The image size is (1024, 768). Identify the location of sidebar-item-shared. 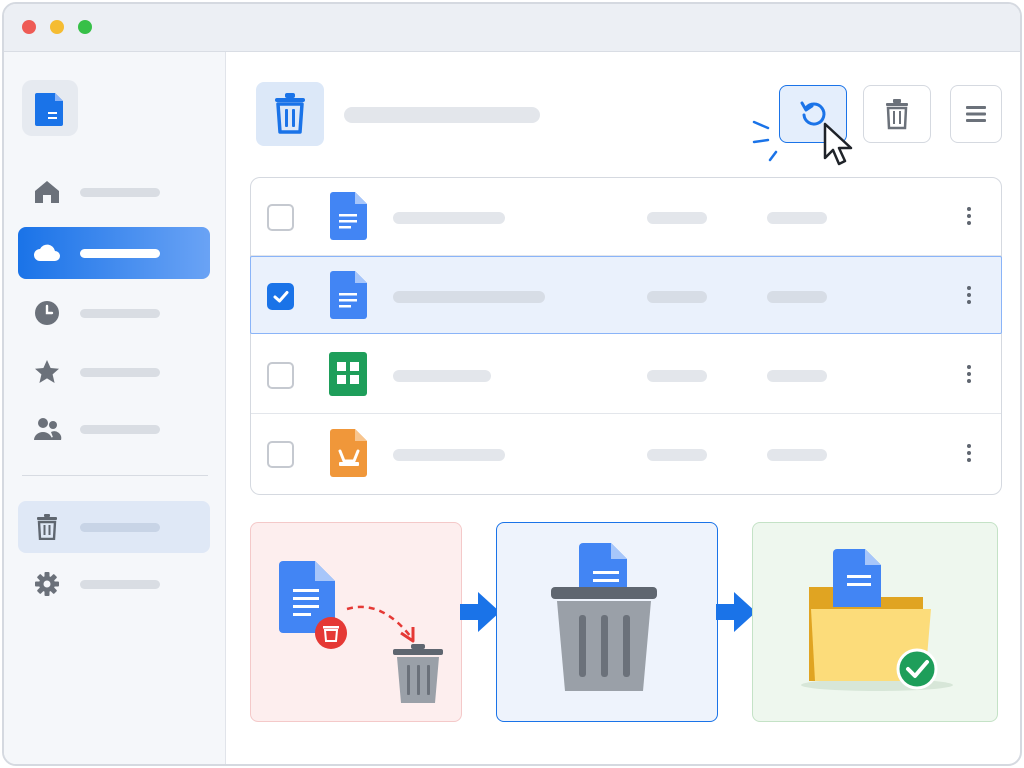
(114, 429).